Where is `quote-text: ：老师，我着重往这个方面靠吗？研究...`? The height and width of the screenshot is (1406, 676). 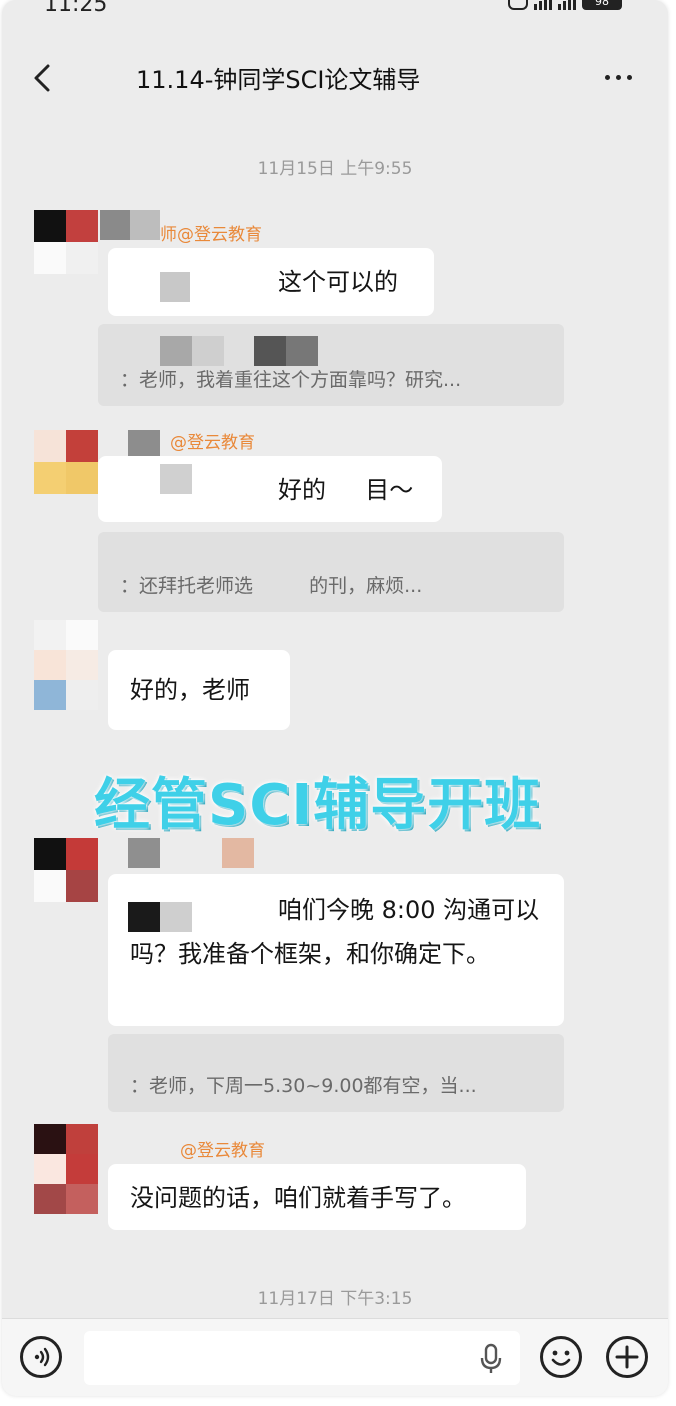
quote-text: ：老师，我着重往这个方面靠吗？研究... is located at coordinates (291, 380).